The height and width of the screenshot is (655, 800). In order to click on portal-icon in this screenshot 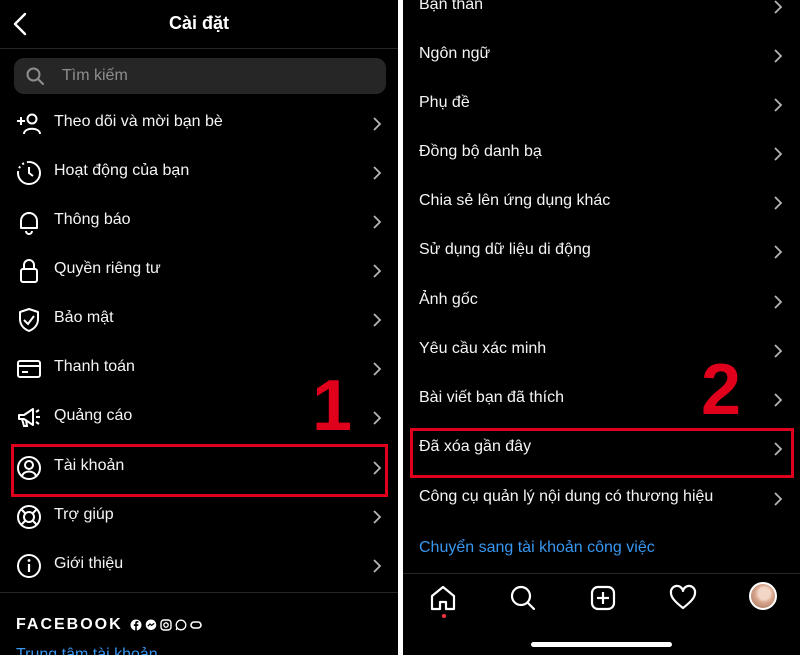, I will do `click(196, 625)`.